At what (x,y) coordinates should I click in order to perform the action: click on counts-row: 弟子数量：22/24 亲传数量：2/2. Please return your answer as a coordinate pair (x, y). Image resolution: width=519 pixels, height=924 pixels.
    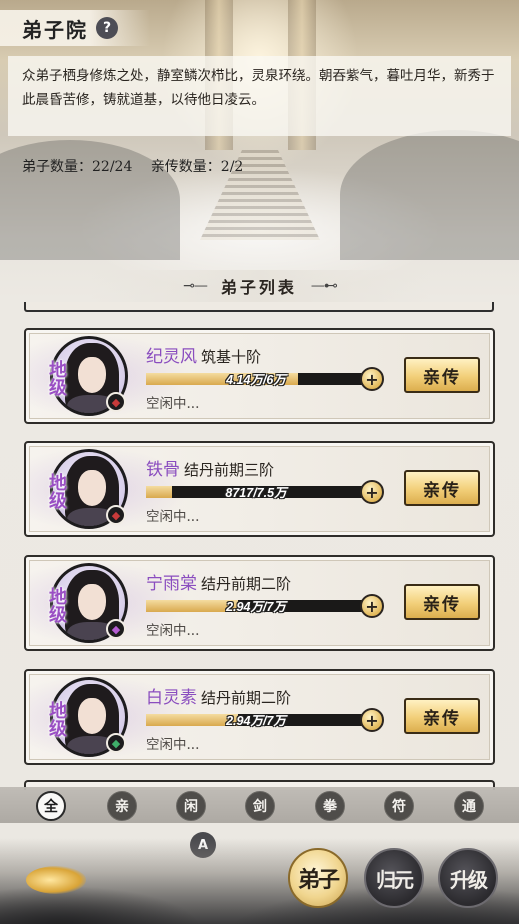
    Looking at the image, I should click on (139, 166).